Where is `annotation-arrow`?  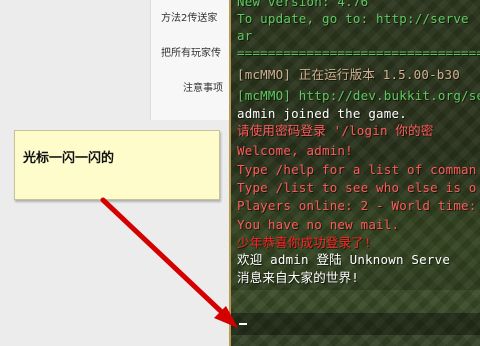
annotation-arrow is located at coordinates (169, 262).